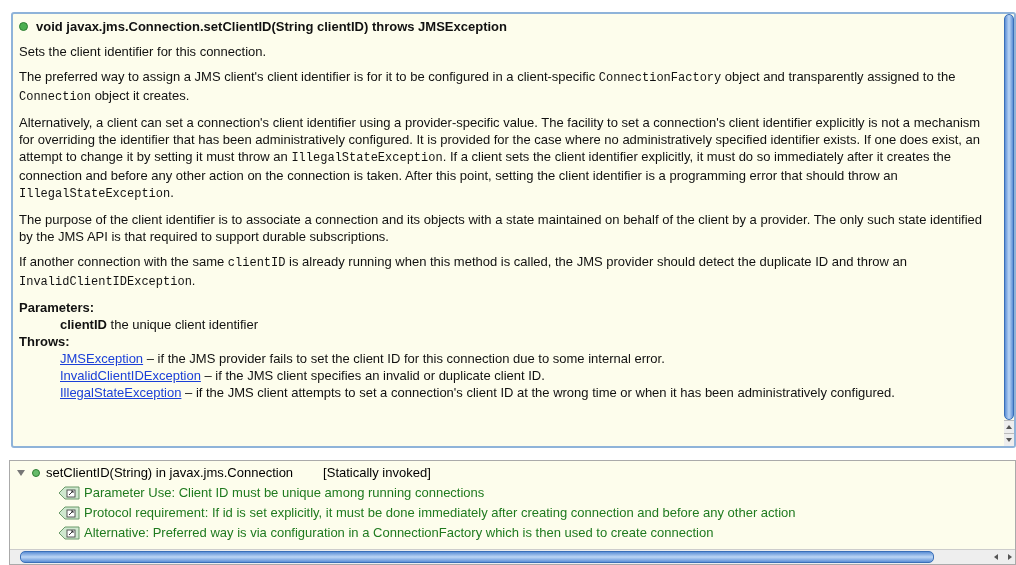 The image size is (1016, 565). Describe the element at coordinates (1009, 439) in the screenshot. I see `scroll-down-icon` at that location.